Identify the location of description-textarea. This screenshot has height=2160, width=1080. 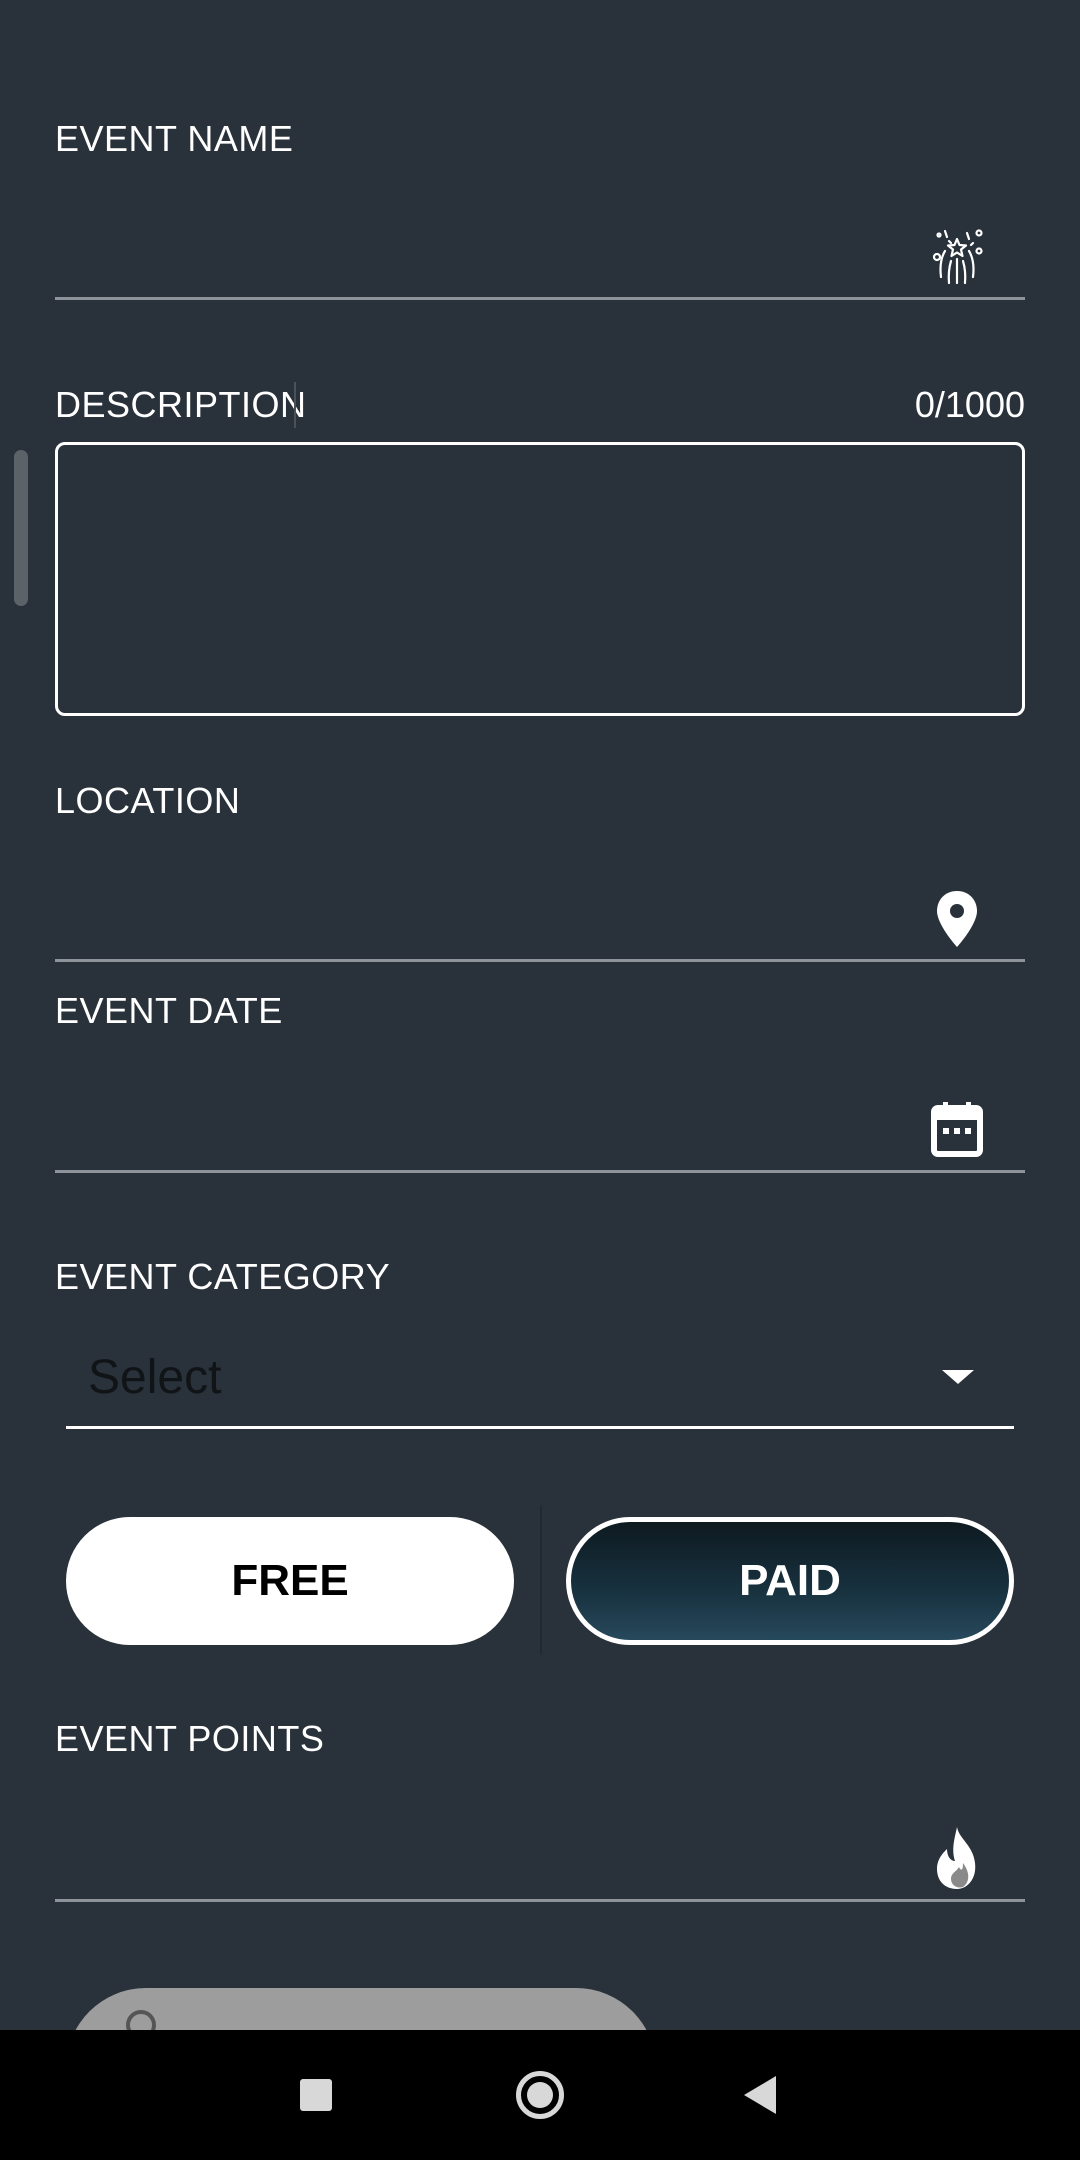
(540, 579).